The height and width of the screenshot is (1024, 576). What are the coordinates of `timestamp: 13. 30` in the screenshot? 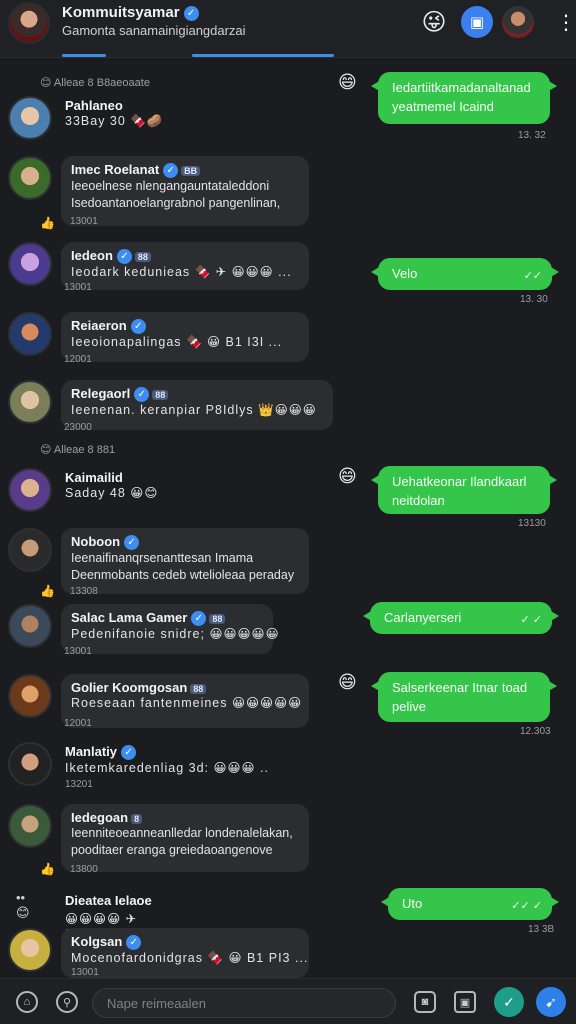 It's located at (534, 299).